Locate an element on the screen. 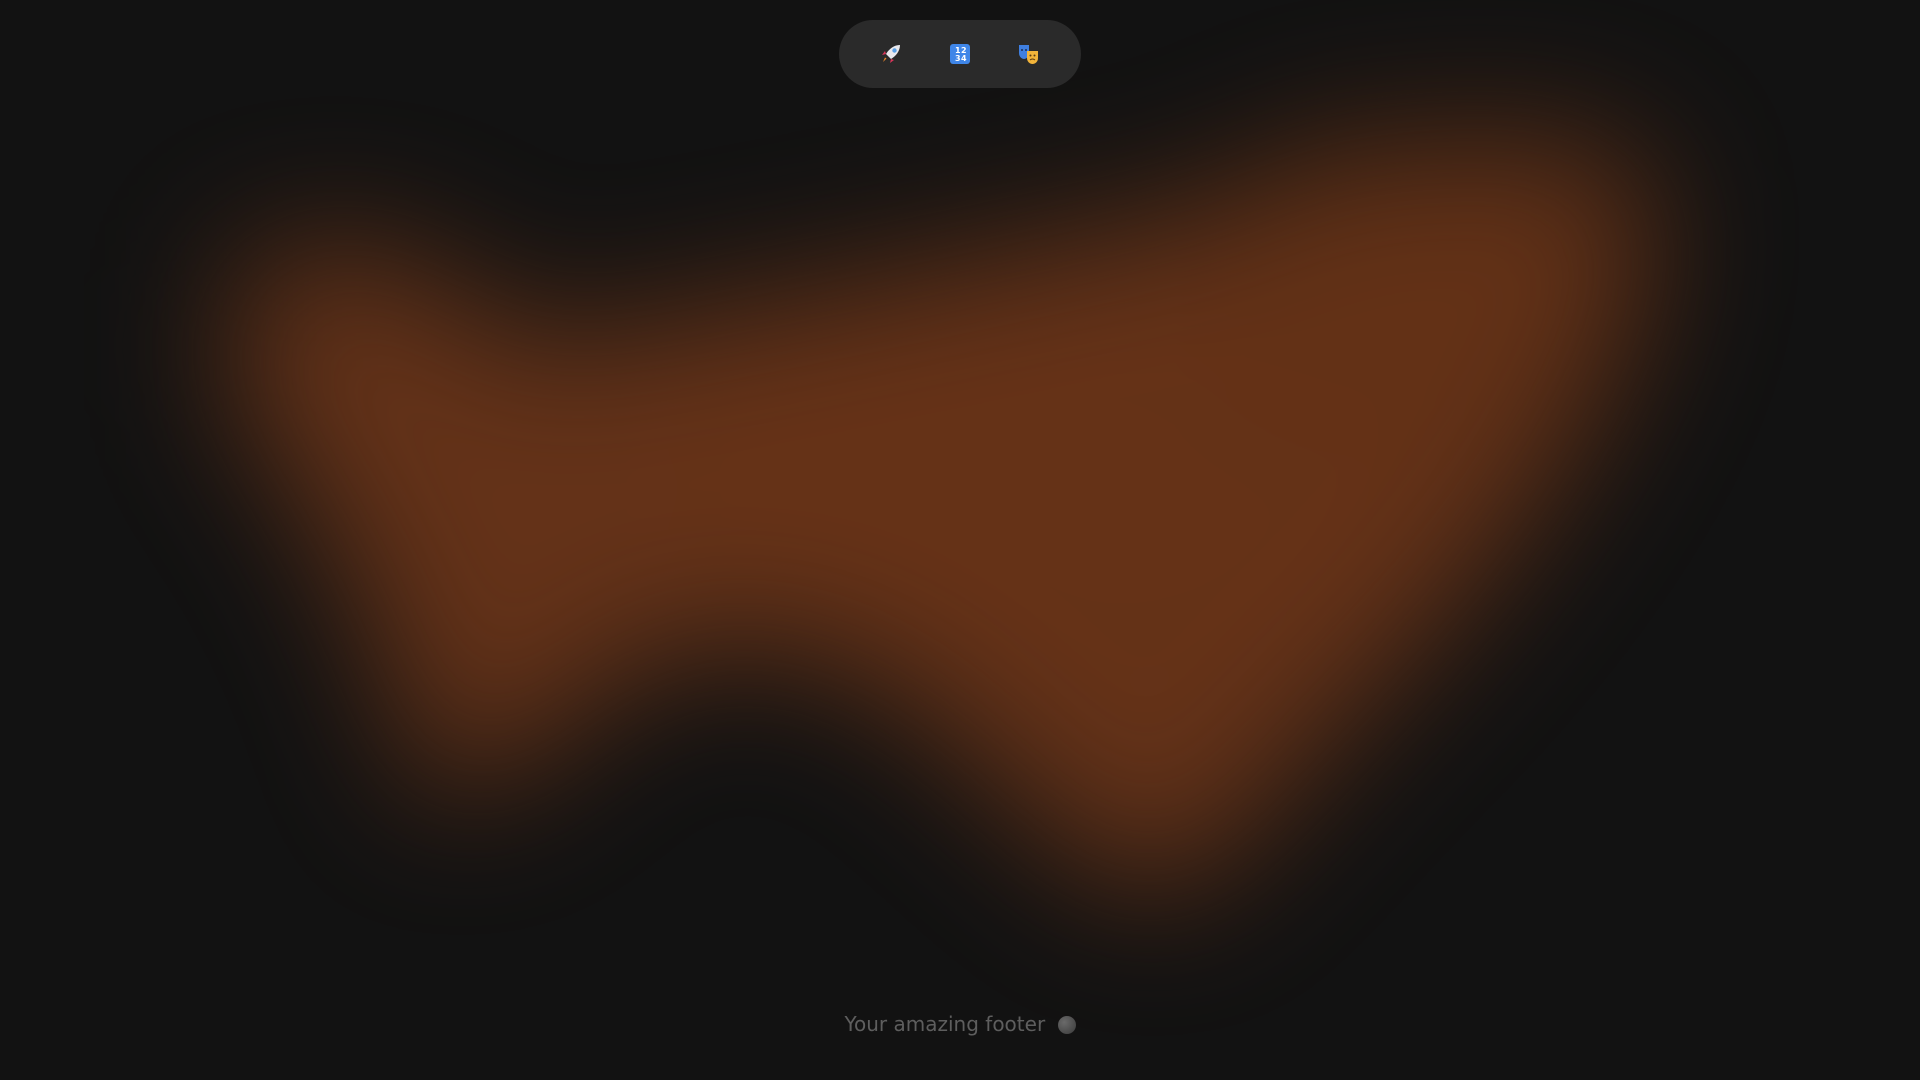 This screenshot has width=1920, height=1080. input-numbers-icon: 1 2 3 4 is located at coordinates (960, 54).